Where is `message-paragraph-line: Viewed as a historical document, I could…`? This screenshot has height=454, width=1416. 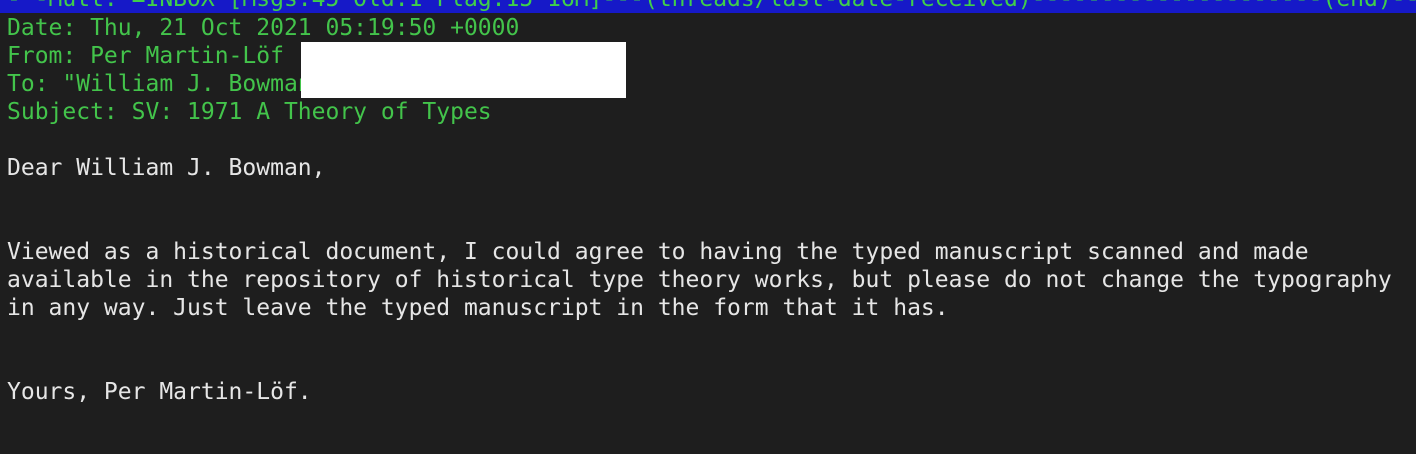
message-paragraph-line: Viewed as a historical document, I could… is located at coordinates (658, 252).